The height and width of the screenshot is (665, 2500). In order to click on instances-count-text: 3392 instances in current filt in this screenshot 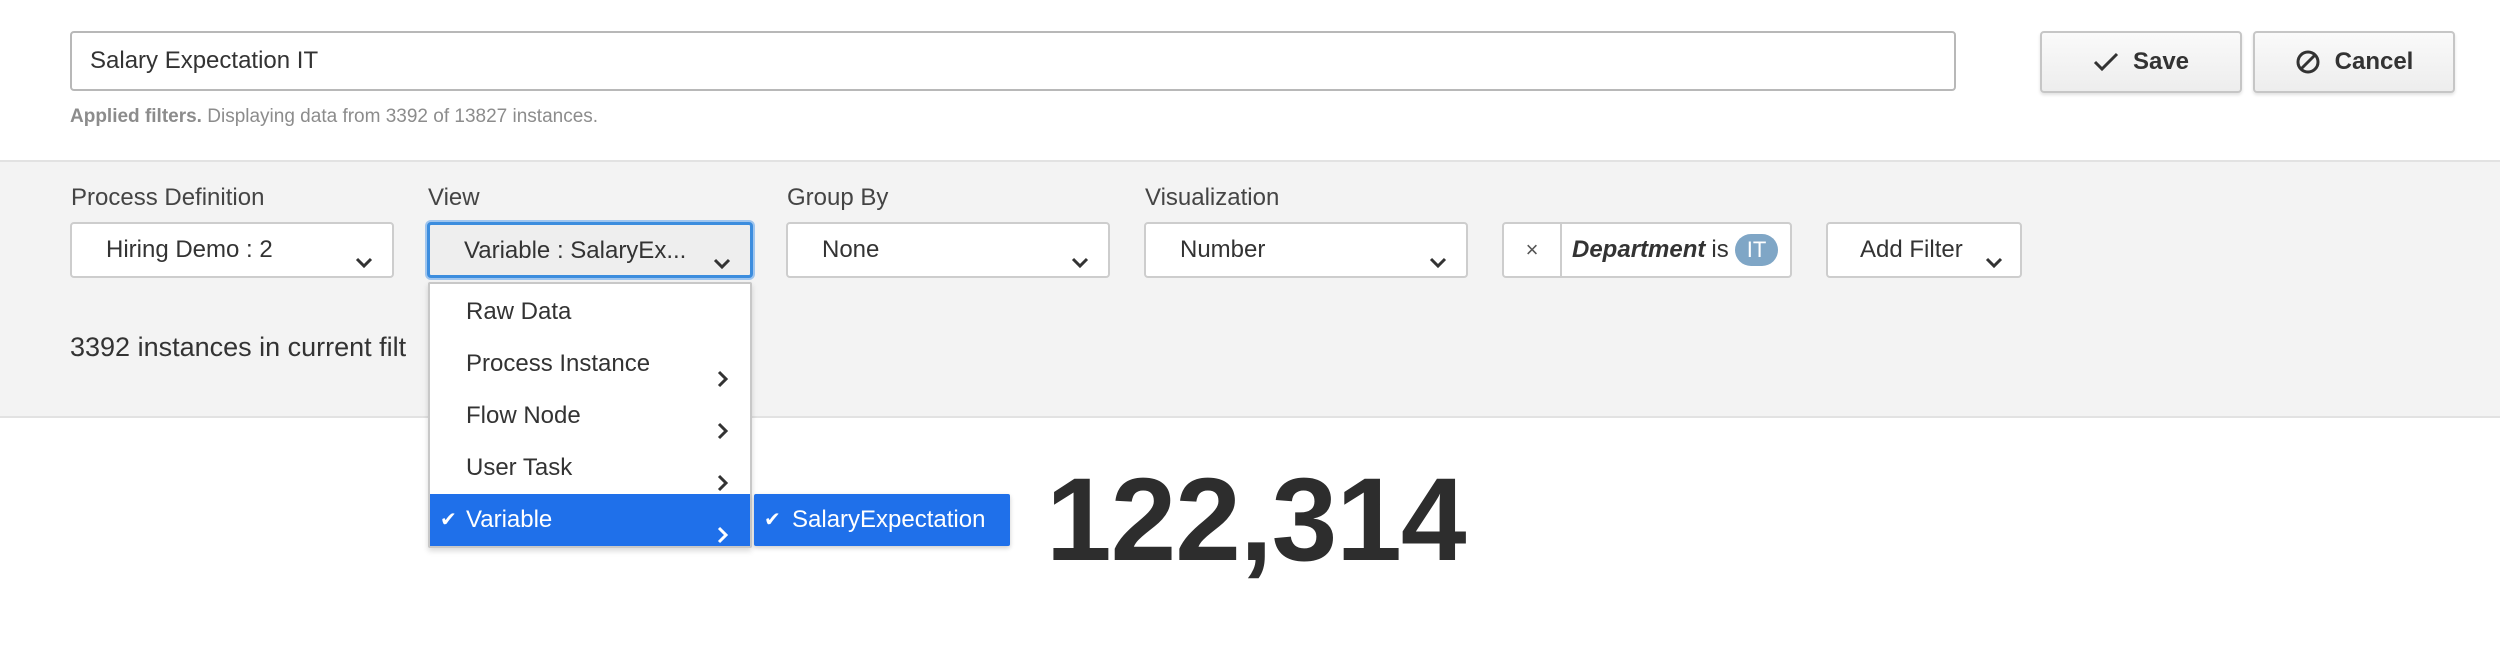, I will do `click(238, 347)`.